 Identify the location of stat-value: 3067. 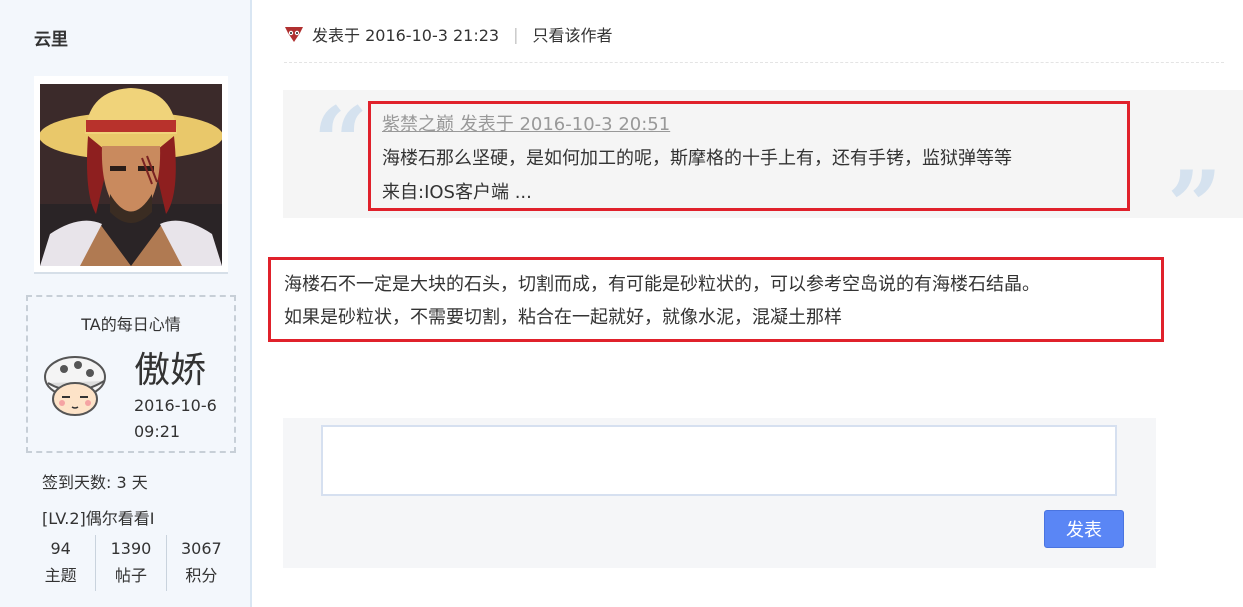
(201, 548).